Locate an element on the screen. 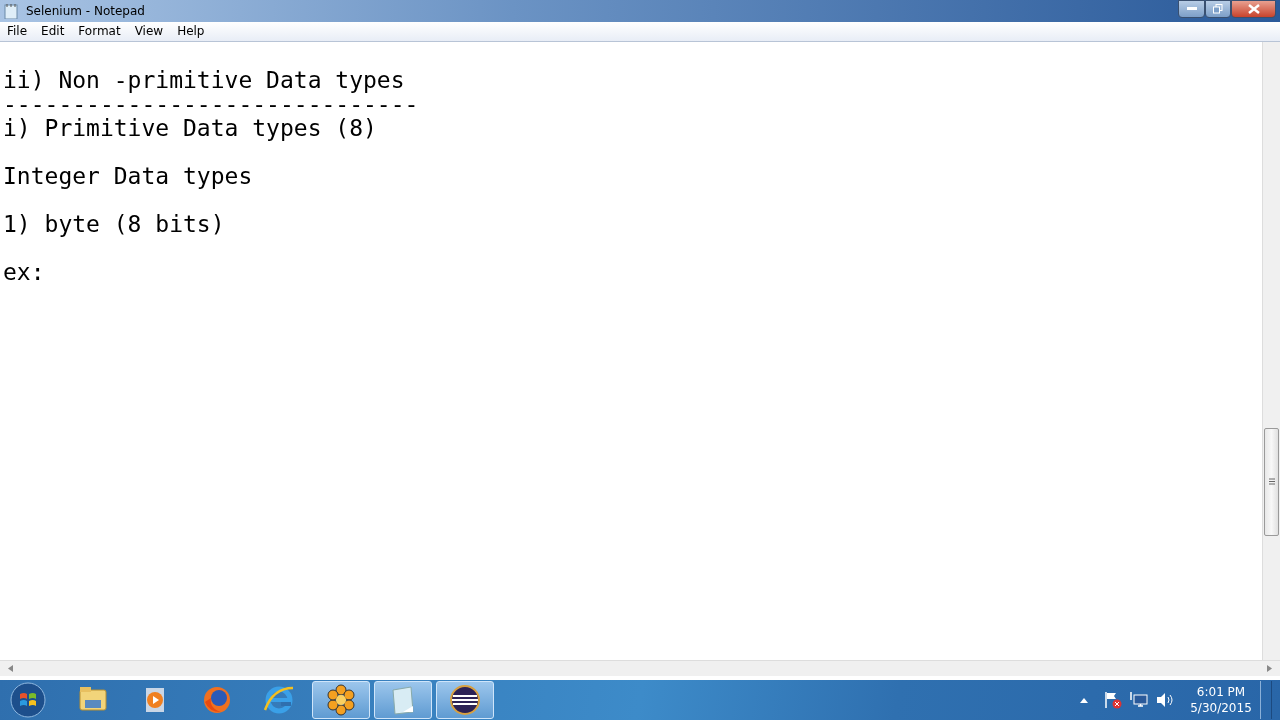  text-line: 1) byte (8 bits) is located at coordinates (114, 223).